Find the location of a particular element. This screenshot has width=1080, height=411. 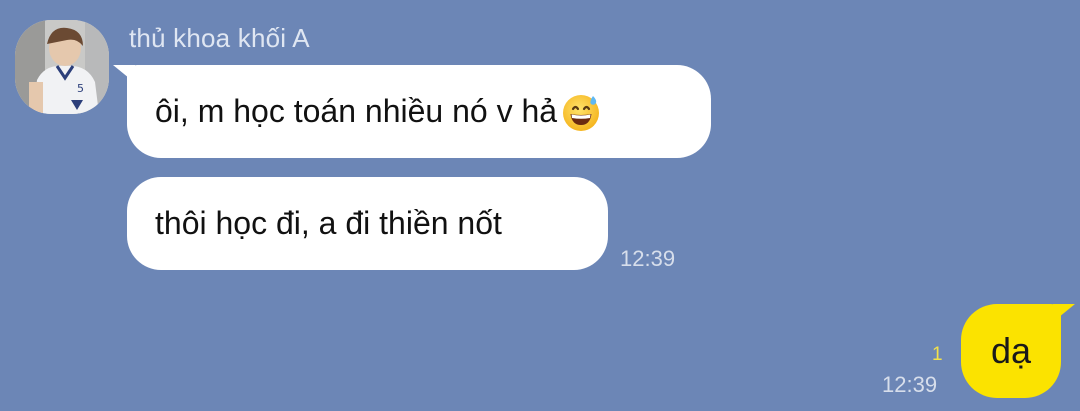

message-text: thôi học đi, a đi thiền nốt is located at coordinates (328, 223).